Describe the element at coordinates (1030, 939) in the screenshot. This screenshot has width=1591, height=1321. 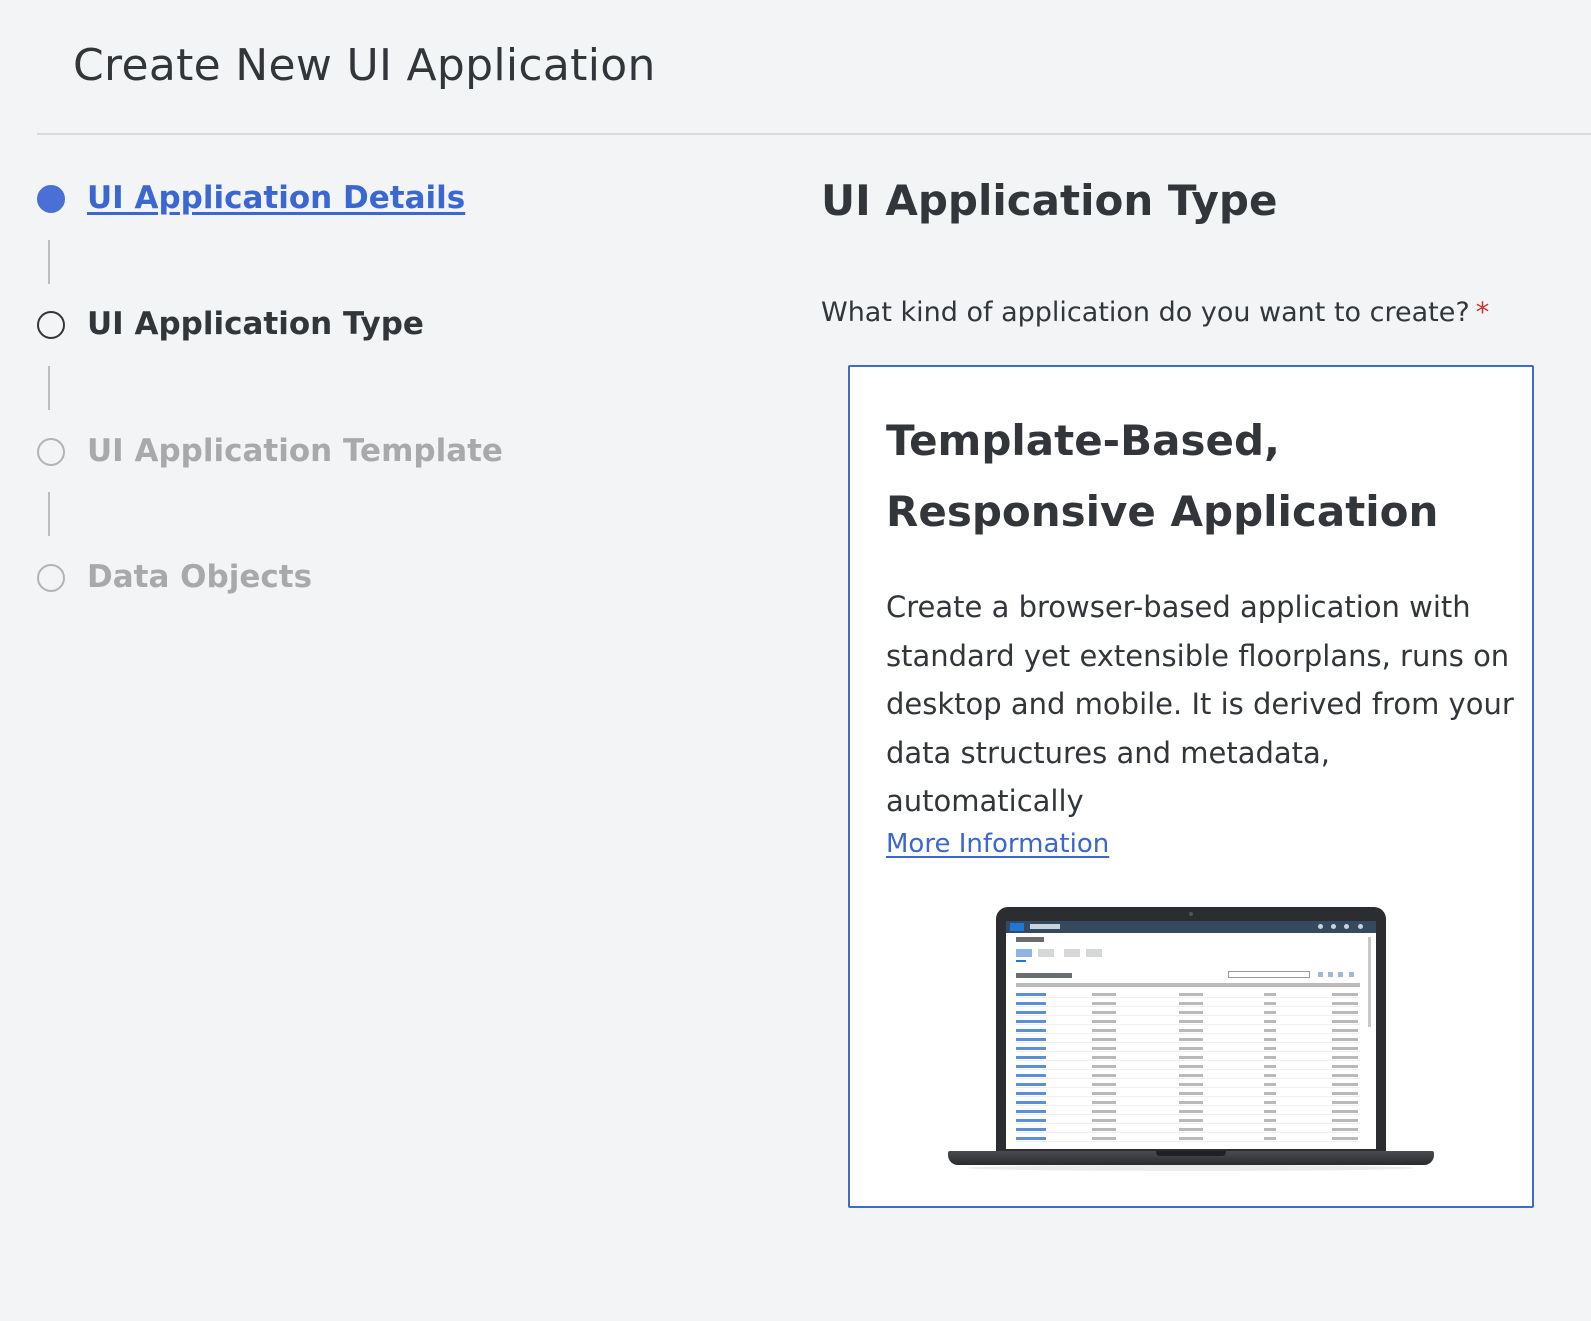
I see `preview-page-title` at that location.